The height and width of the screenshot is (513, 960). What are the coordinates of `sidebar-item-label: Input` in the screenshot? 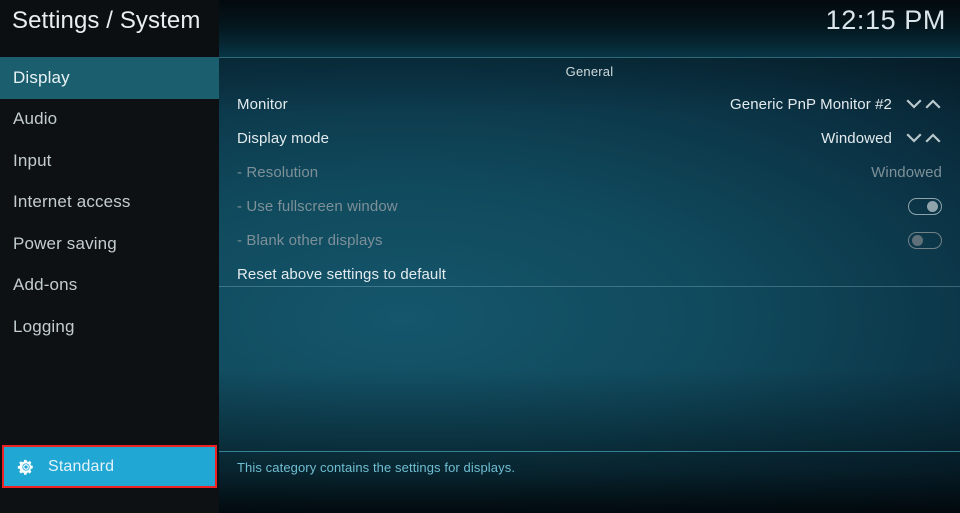 It's located at (32, 160).